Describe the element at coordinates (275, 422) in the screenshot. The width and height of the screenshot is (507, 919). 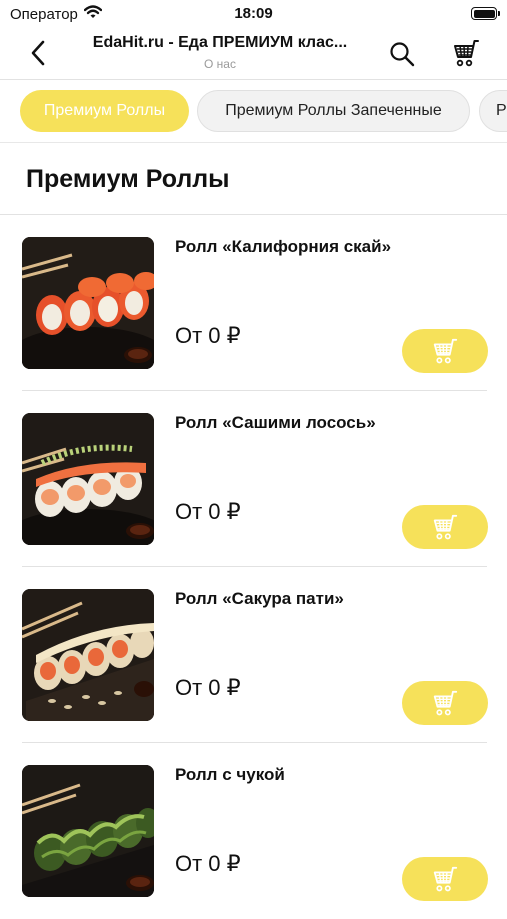
I see `product-name: Ролл «Сашими лосось»` at that location.